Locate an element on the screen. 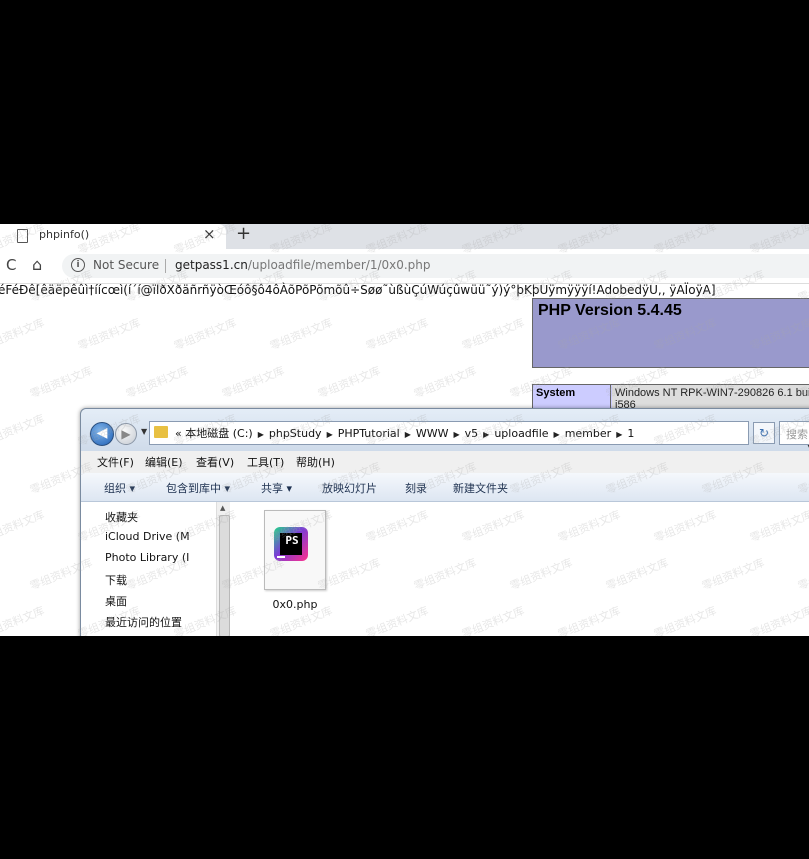 This screenshot has height=859, width=809. logo-text: PS is located at coordinates (291, 544).